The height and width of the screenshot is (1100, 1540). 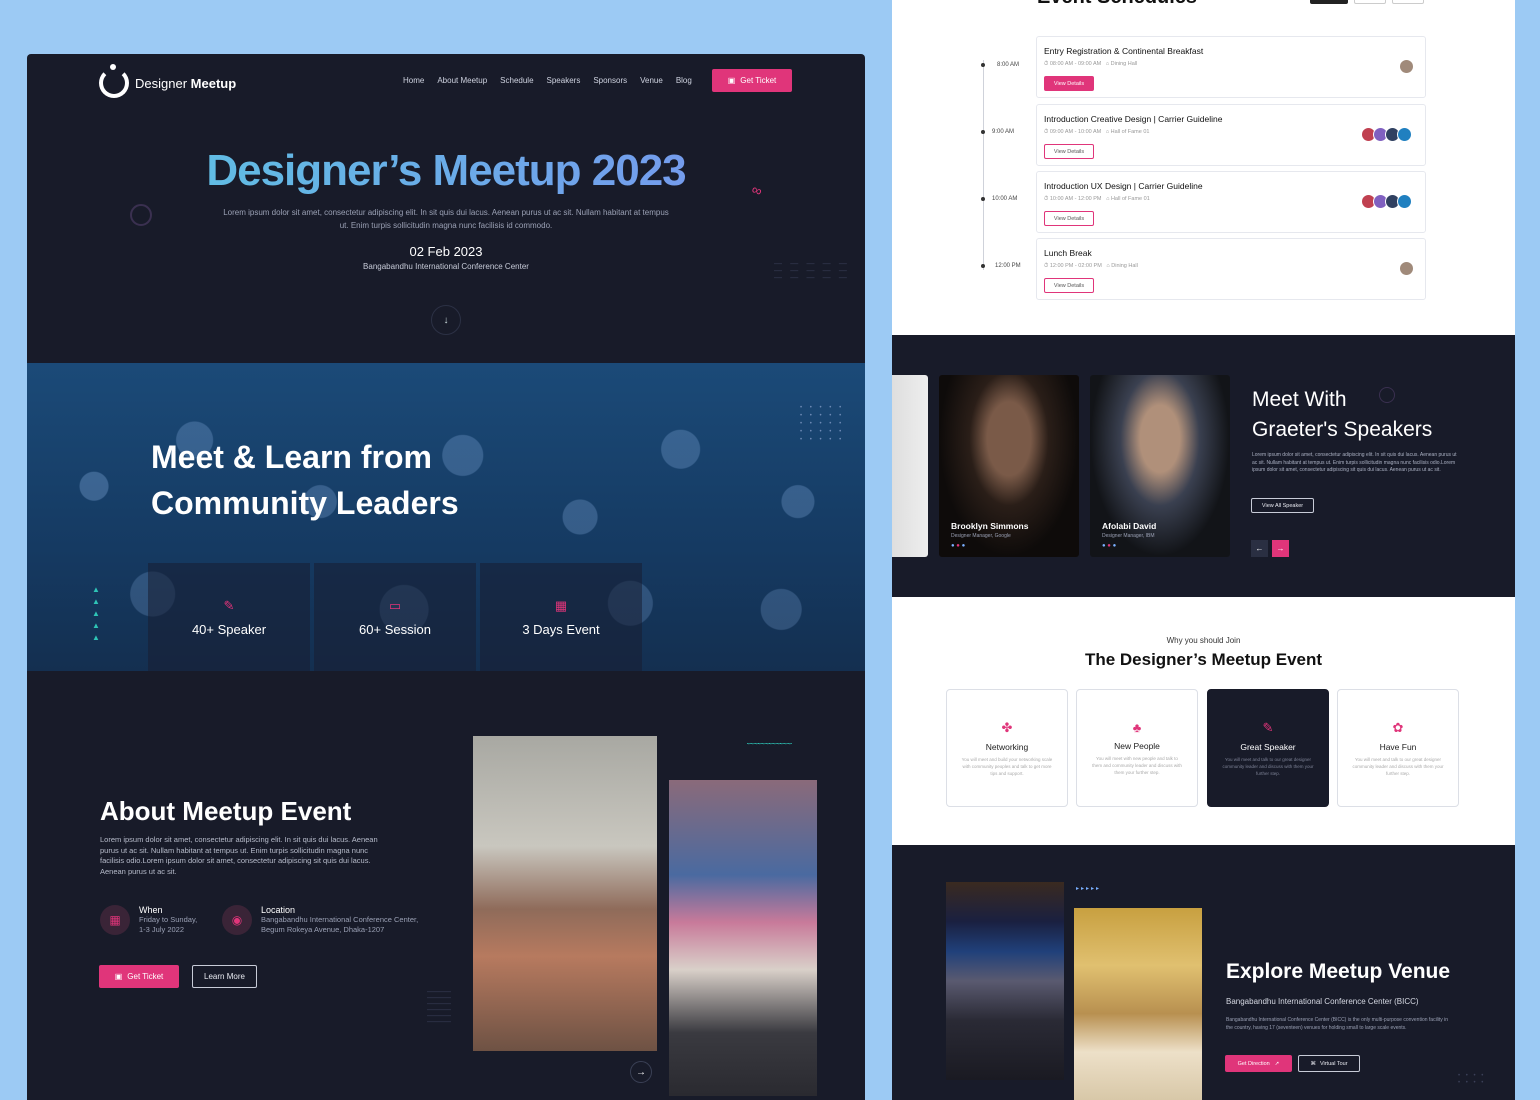 What do you see at coordinates (168, 919) in the screenshot?
I see `when-info: When Friday to Sunday, 1-3 July 2022` at bounding box center [168, 919].